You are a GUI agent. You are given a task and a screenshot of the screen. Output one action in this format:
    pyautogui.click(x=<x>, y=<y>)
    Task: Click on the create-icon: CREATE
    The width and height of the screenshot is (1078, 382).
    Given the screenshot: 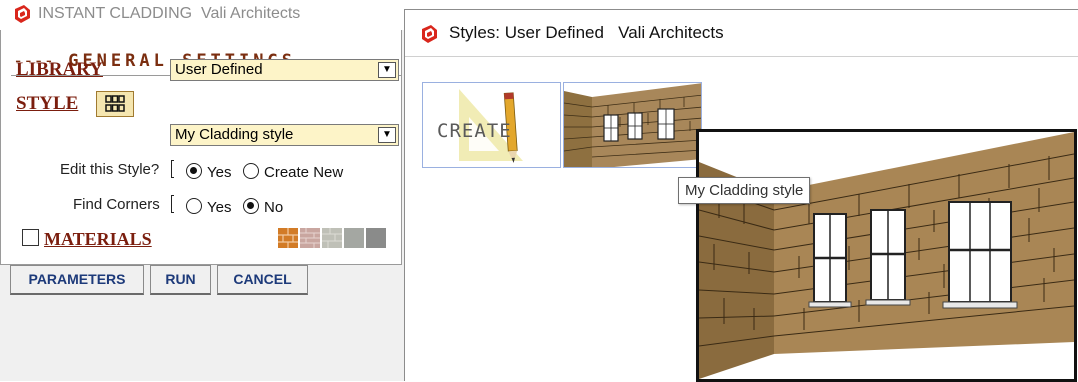 What is the action you would take?
    pyautogui.click(x=480, y=126)
    